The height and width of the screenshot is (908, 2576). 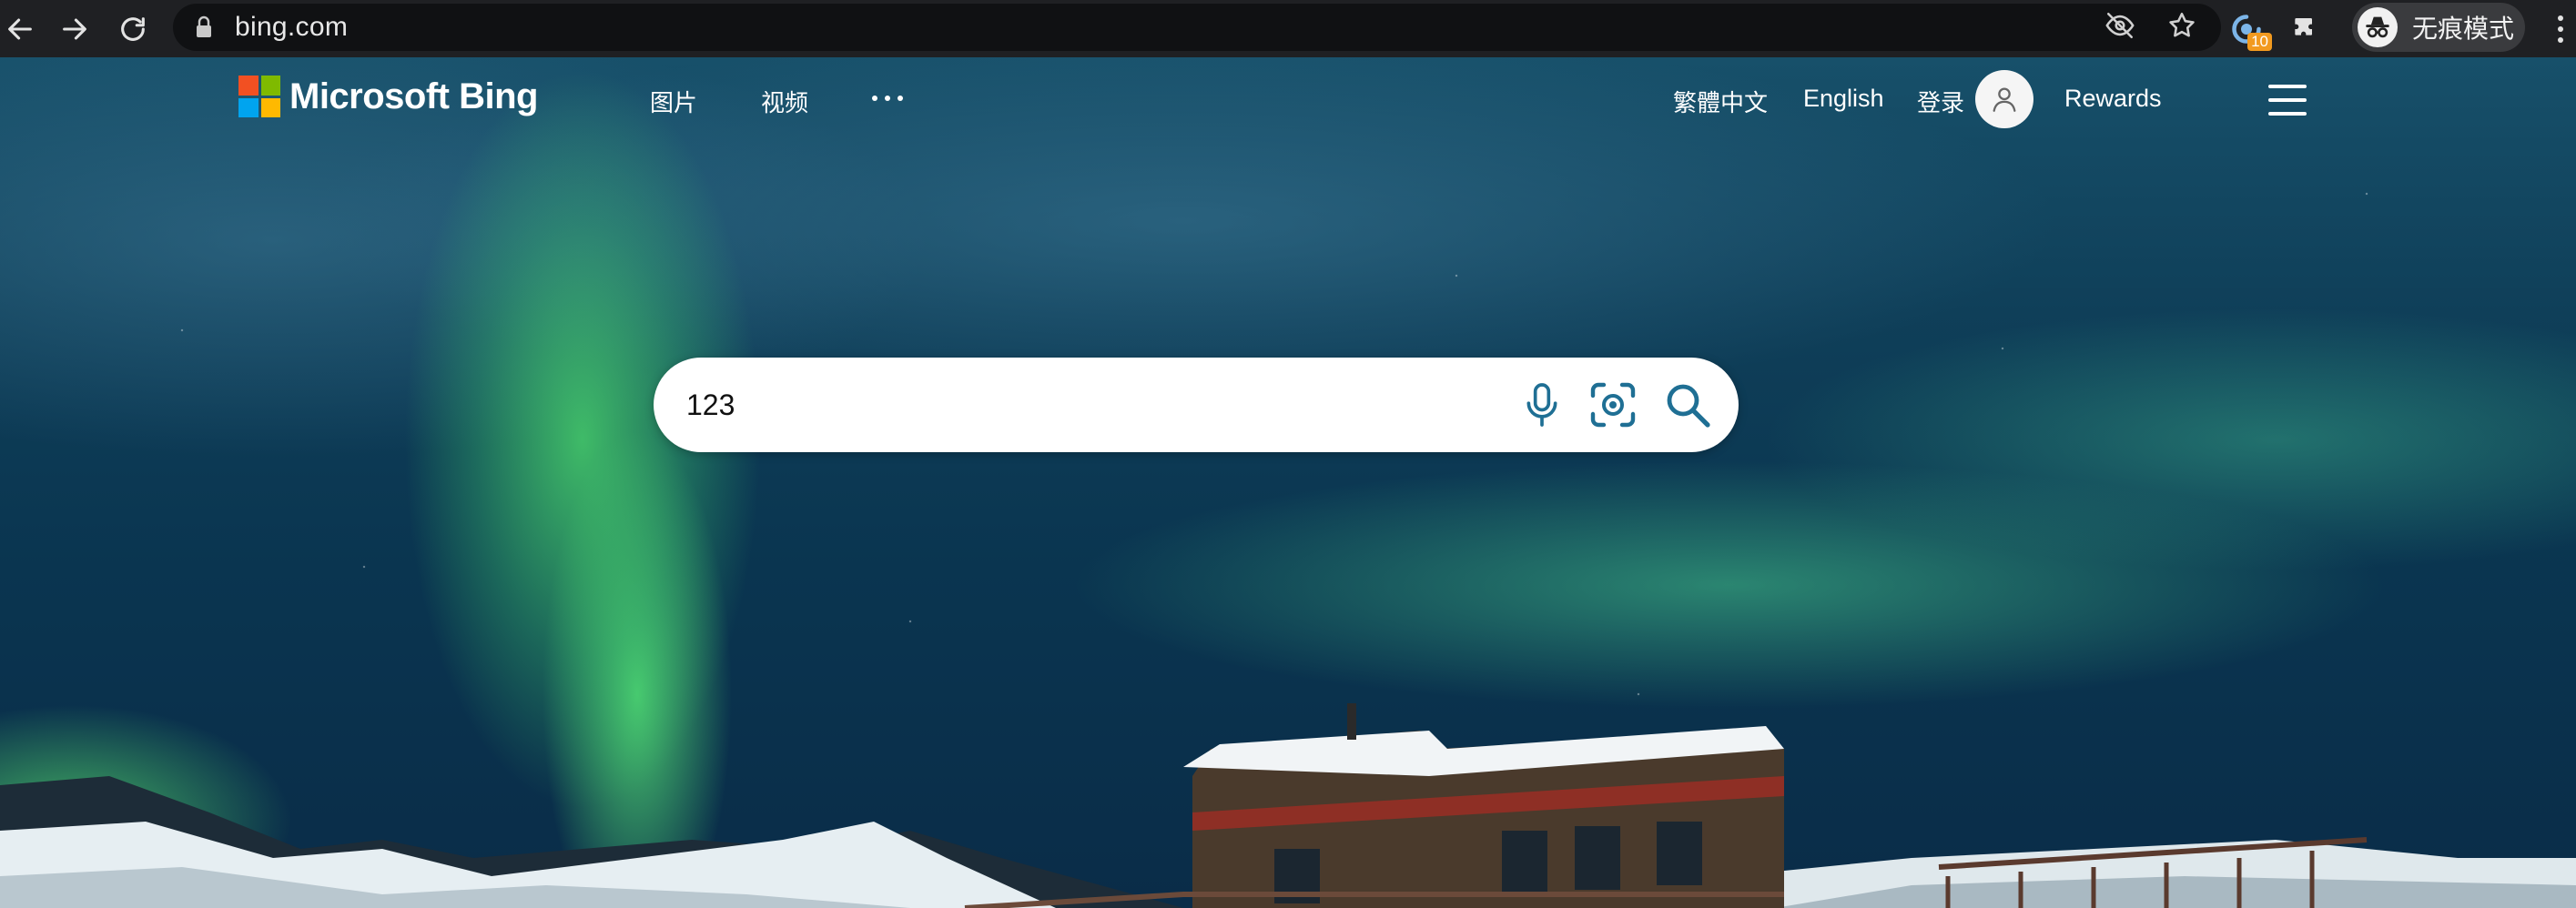 I want to click on arrow-left-icon, so click(x=20, y=28).